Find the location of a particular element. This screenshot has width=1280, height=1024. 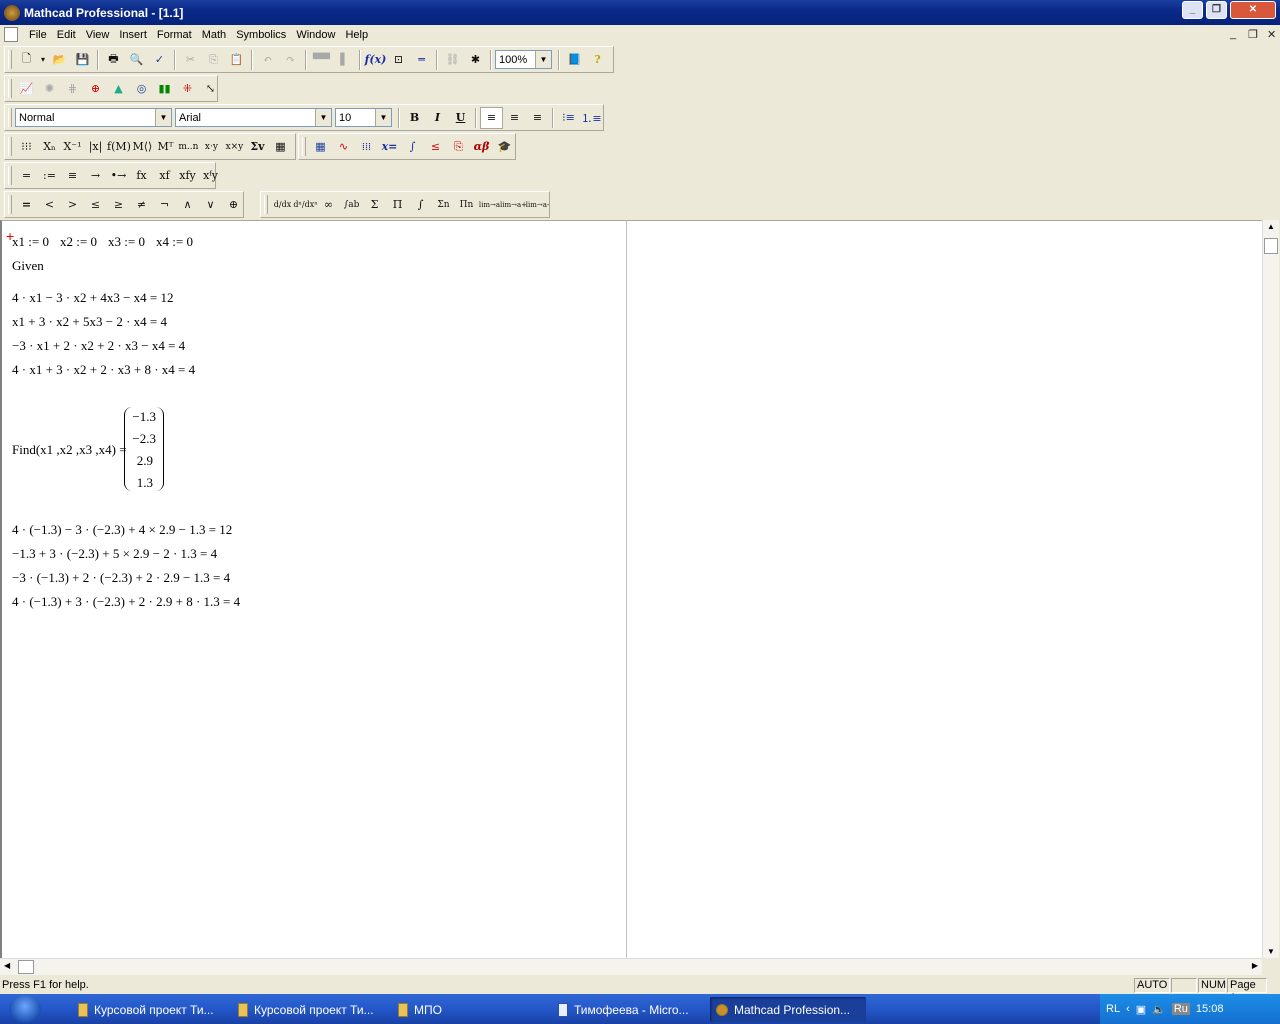

bool-or: ∨ is located at coordinates (210, 205).